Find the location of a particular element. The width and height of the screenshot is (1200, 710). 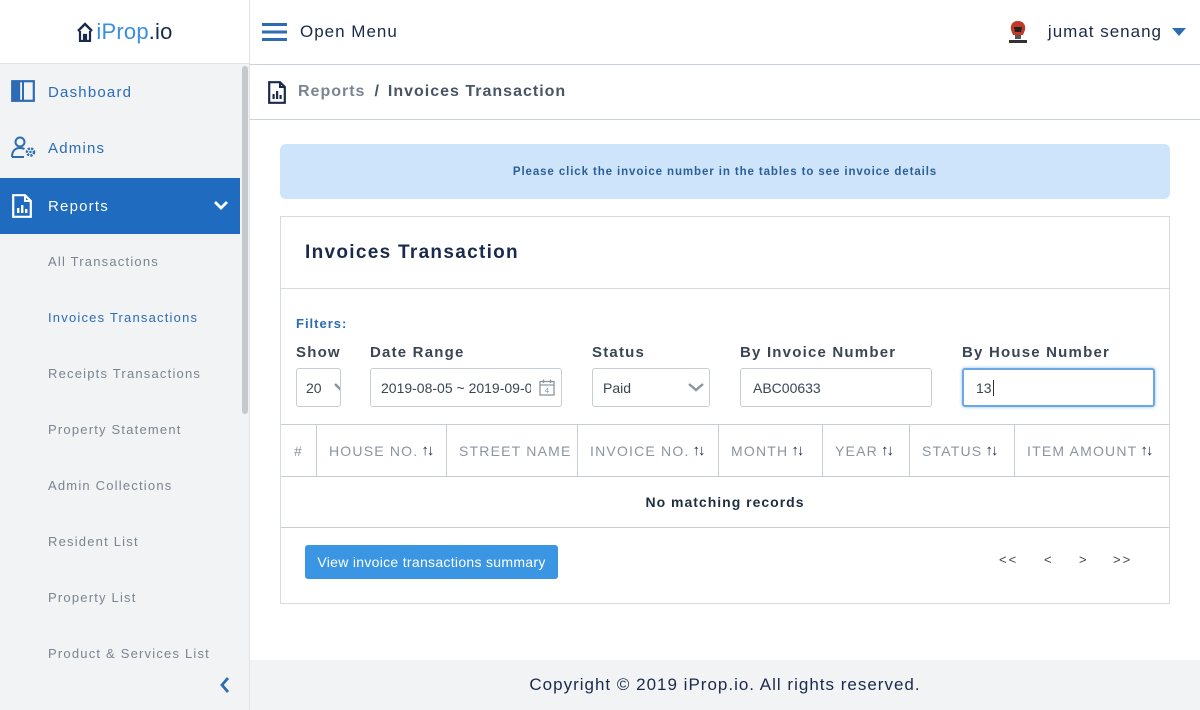

column-label: # is located at coordinates (298, 450).